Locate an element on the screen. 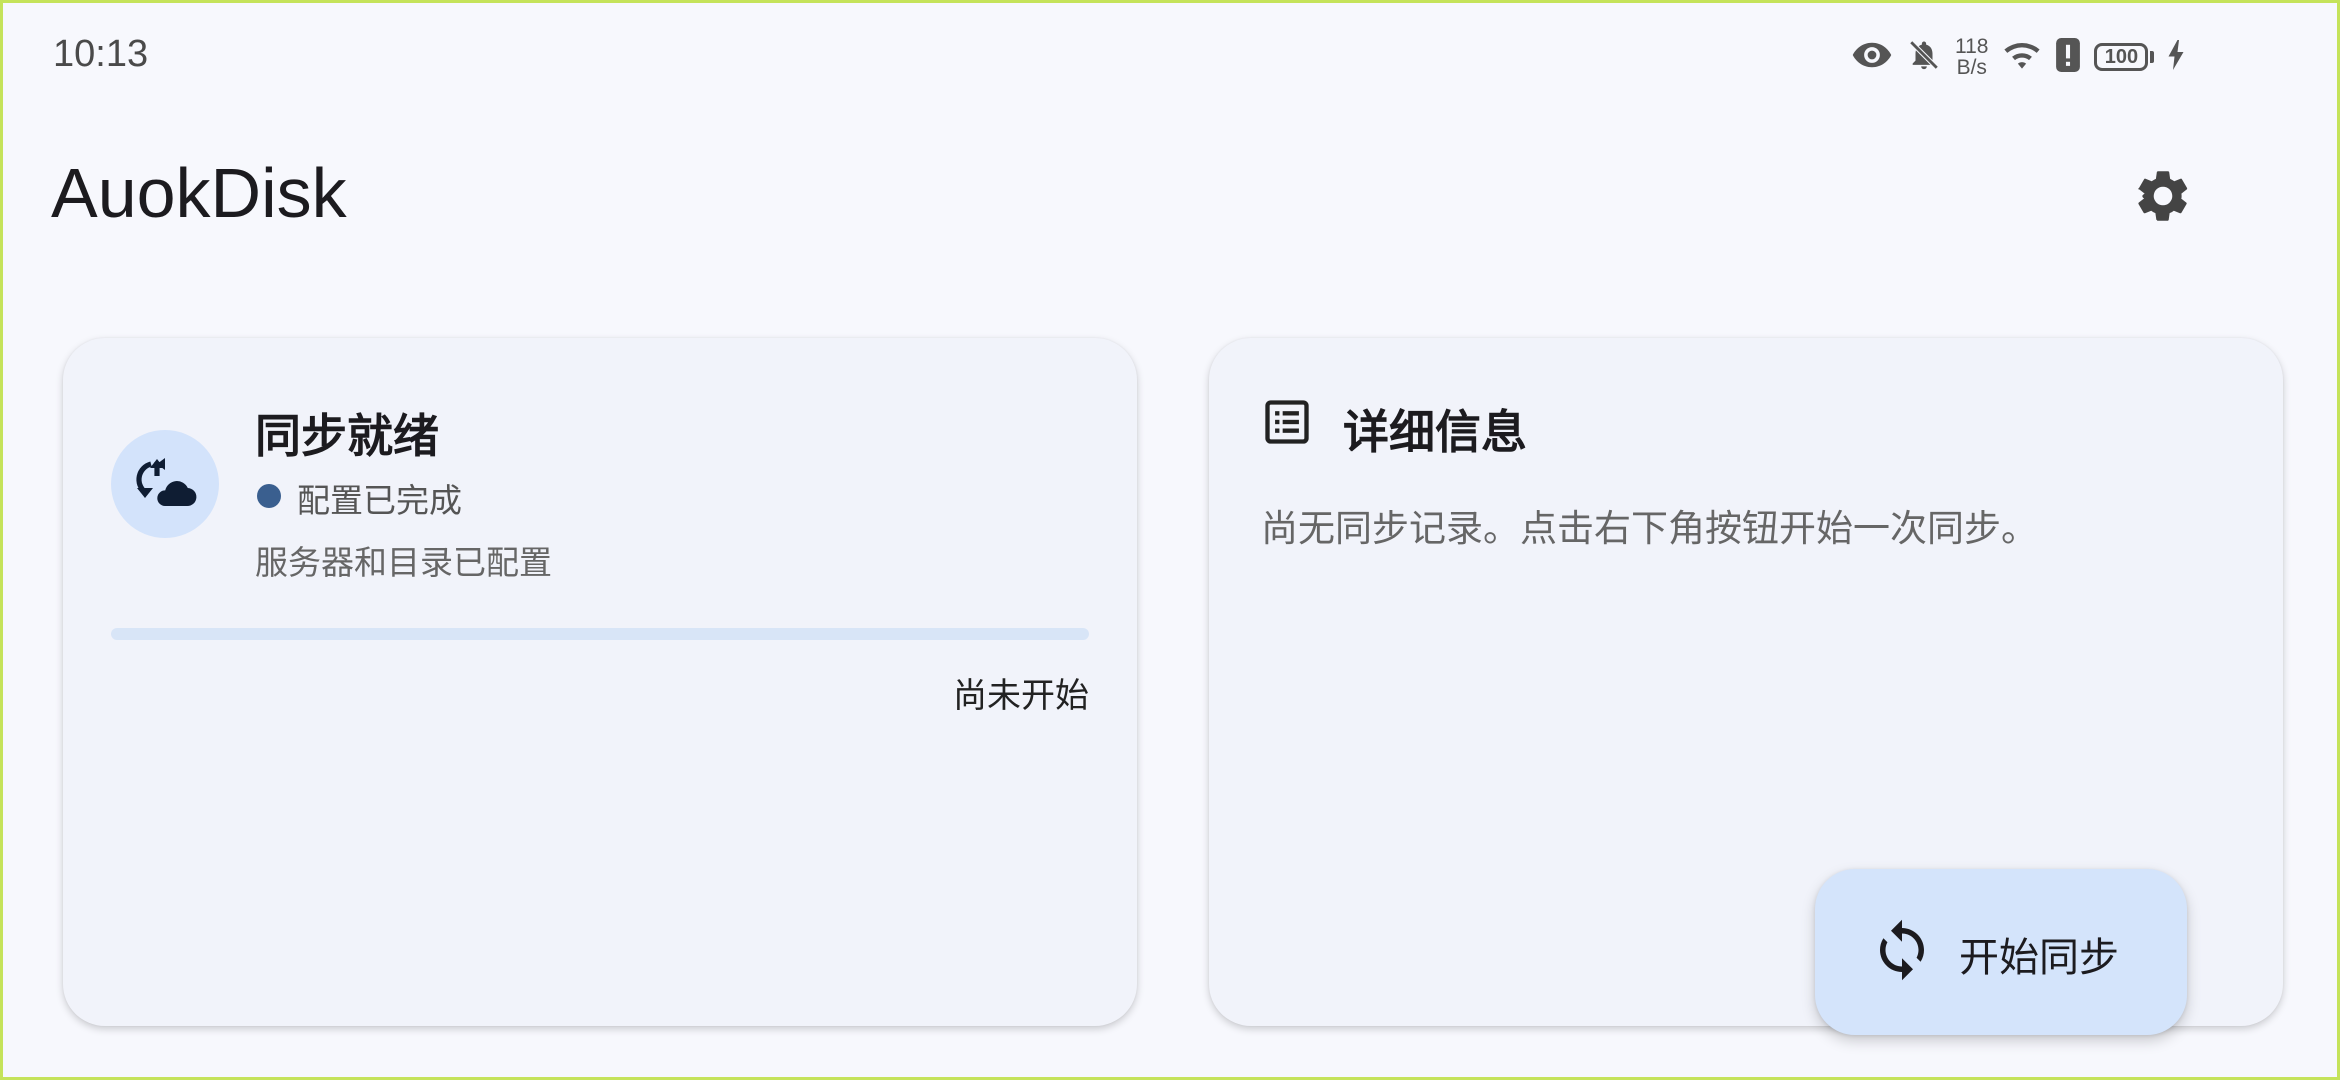 The image size is (2340, 1080). wifi-icon is located at coordinates (2022, 57).